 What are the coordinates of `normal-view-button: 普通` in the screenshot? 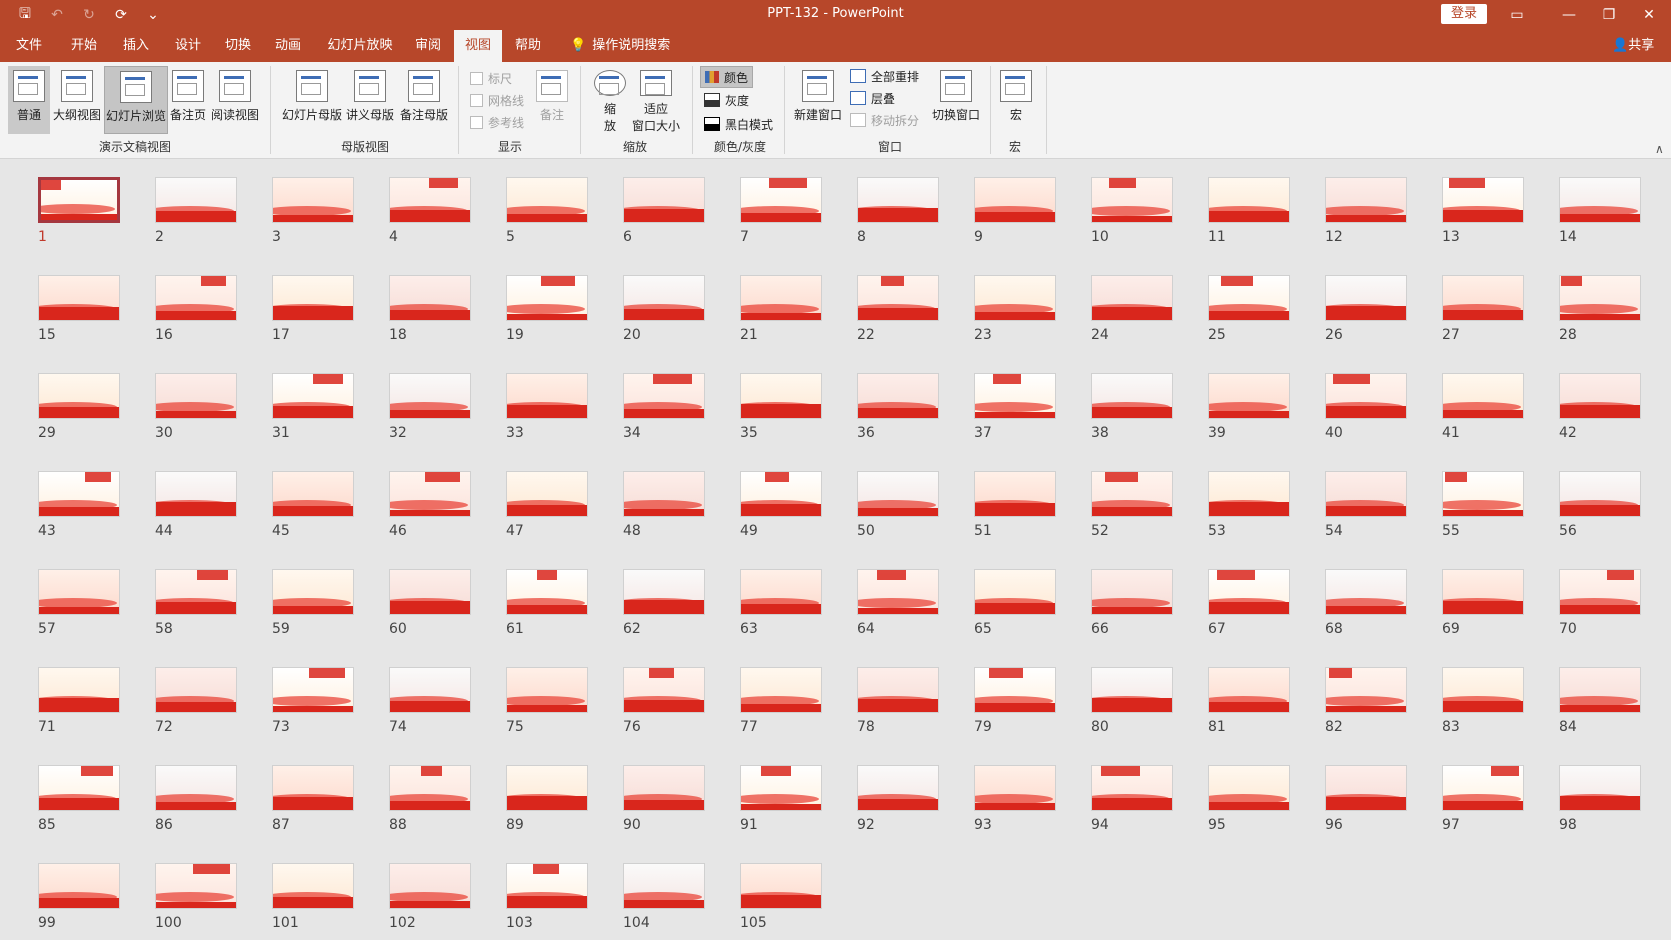 It's located at (29, 100).